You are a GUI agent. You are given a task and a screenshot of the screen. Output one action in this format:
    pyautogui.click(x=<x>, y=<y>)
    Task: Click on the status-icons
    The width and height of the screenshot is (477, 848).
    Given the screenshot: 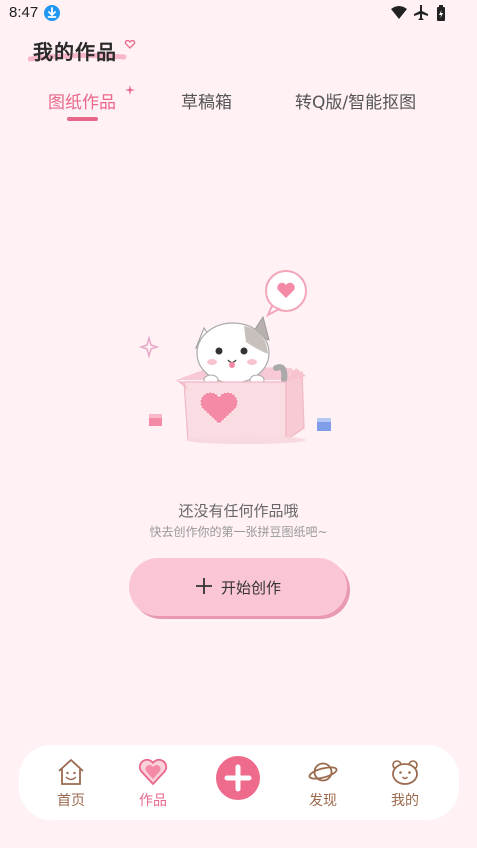 What is the action you would take?
    pyautogui.click(x=418, y=13)
    